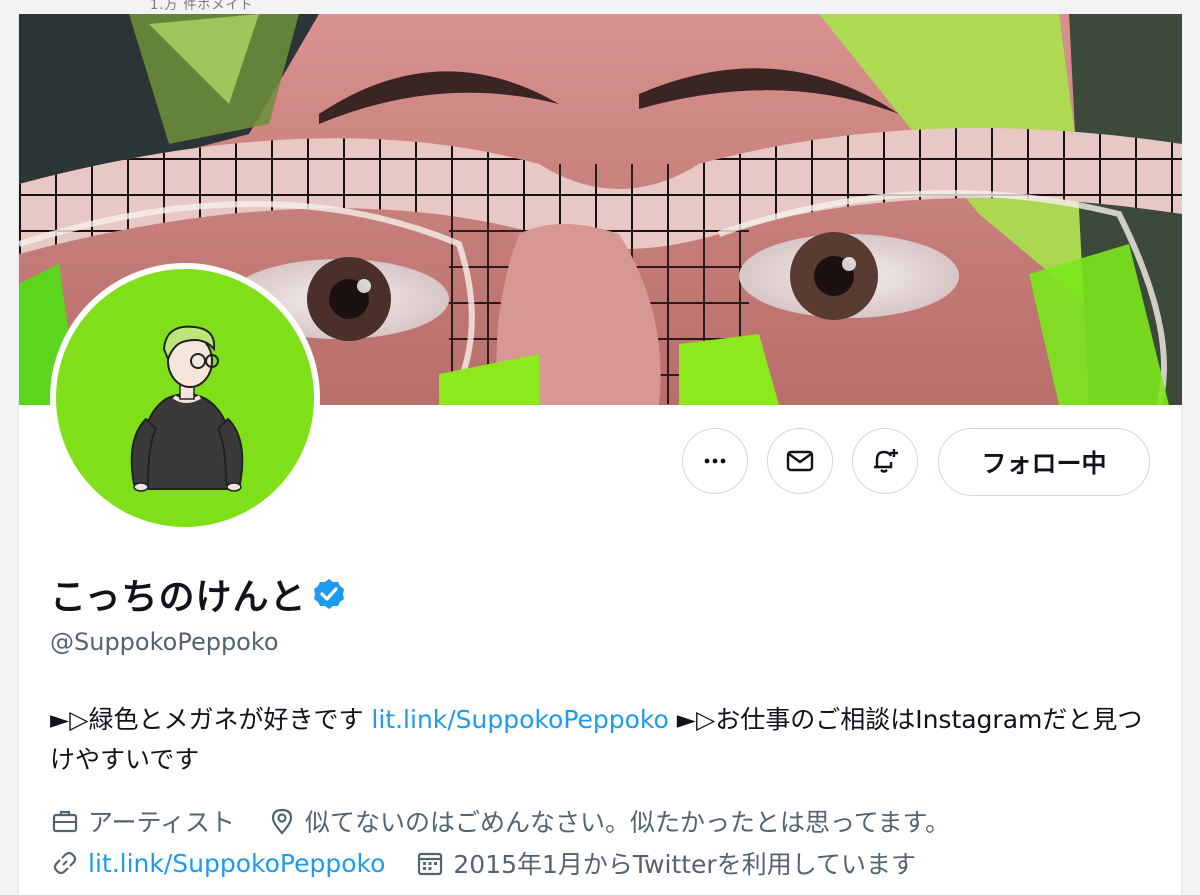 The width and height of the screenshot is (1200, 895). I want to click on more-button, so click(715, 461).